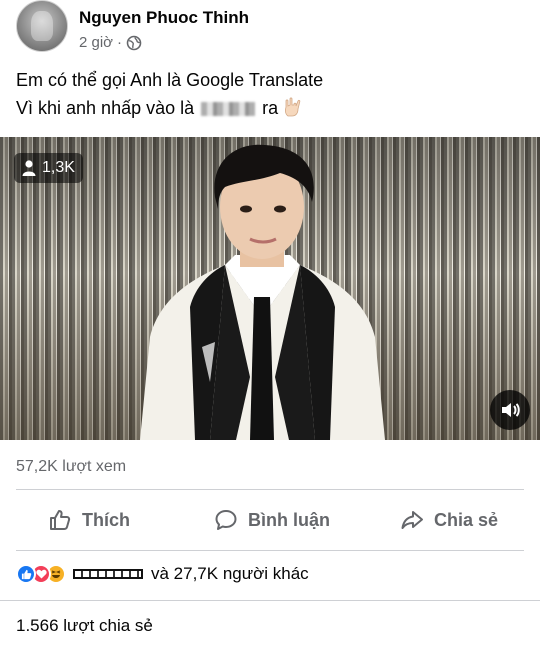  I want to click on share-arrow-icon, so click(412, 520).